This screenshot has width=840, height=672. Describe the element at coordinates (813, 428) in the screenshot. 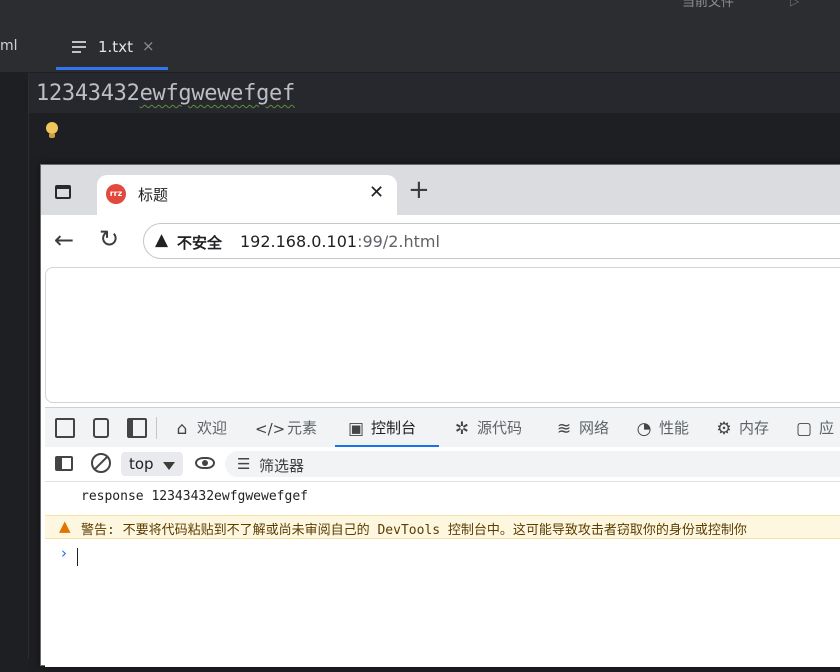

I see `tab-application: ▢ 应` at that location.